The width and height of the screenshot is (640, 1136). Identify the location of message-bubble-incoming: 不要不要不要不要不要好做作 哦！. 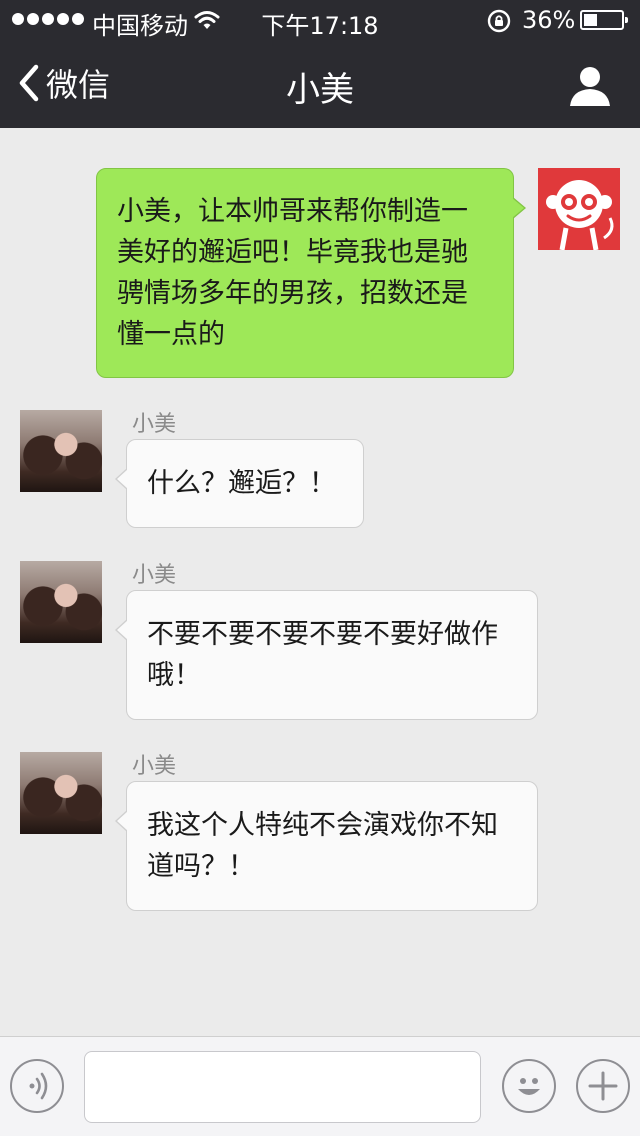
(326, 655).